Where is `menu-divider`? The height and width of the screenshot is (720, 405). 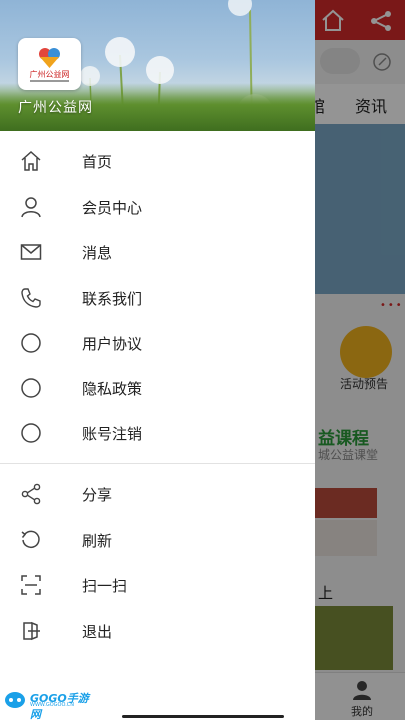 menu-divider is located at coordinates (157, 463).